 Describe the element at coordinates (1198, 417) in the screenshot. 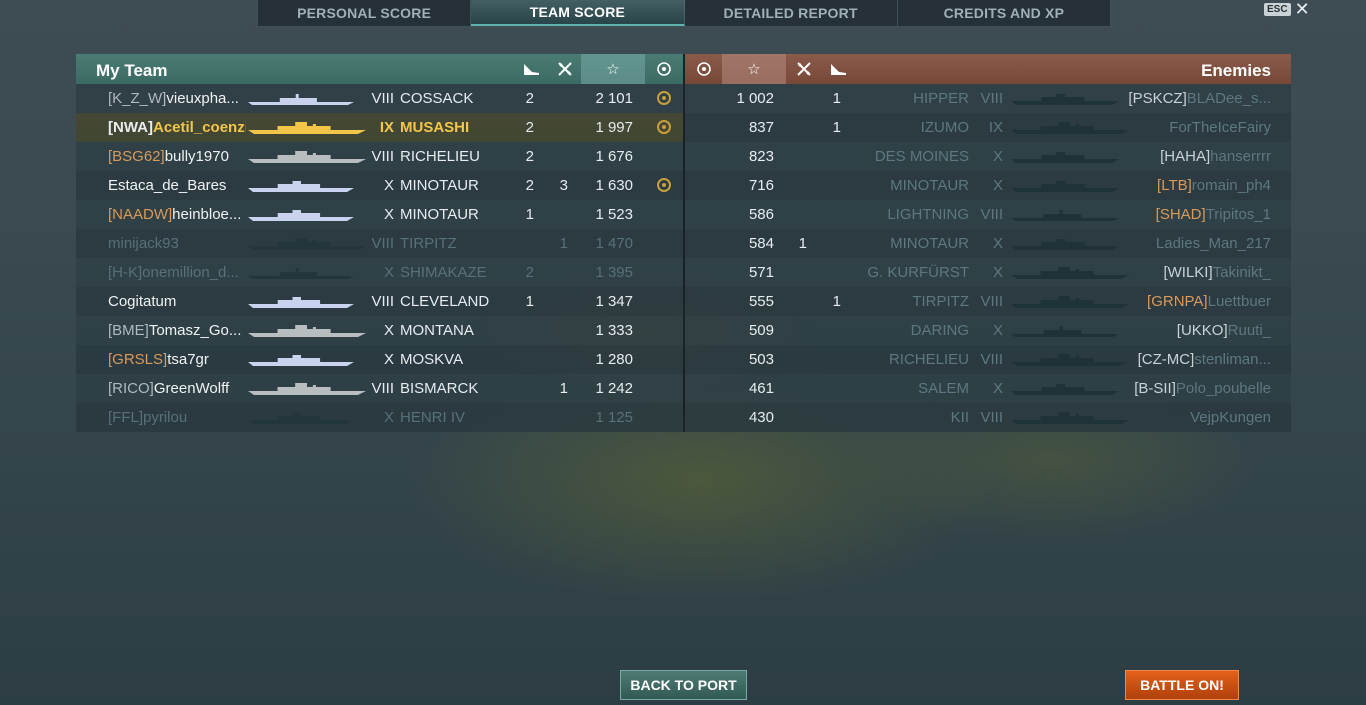

I see `player-name-cell: VejpKungen` at that location.